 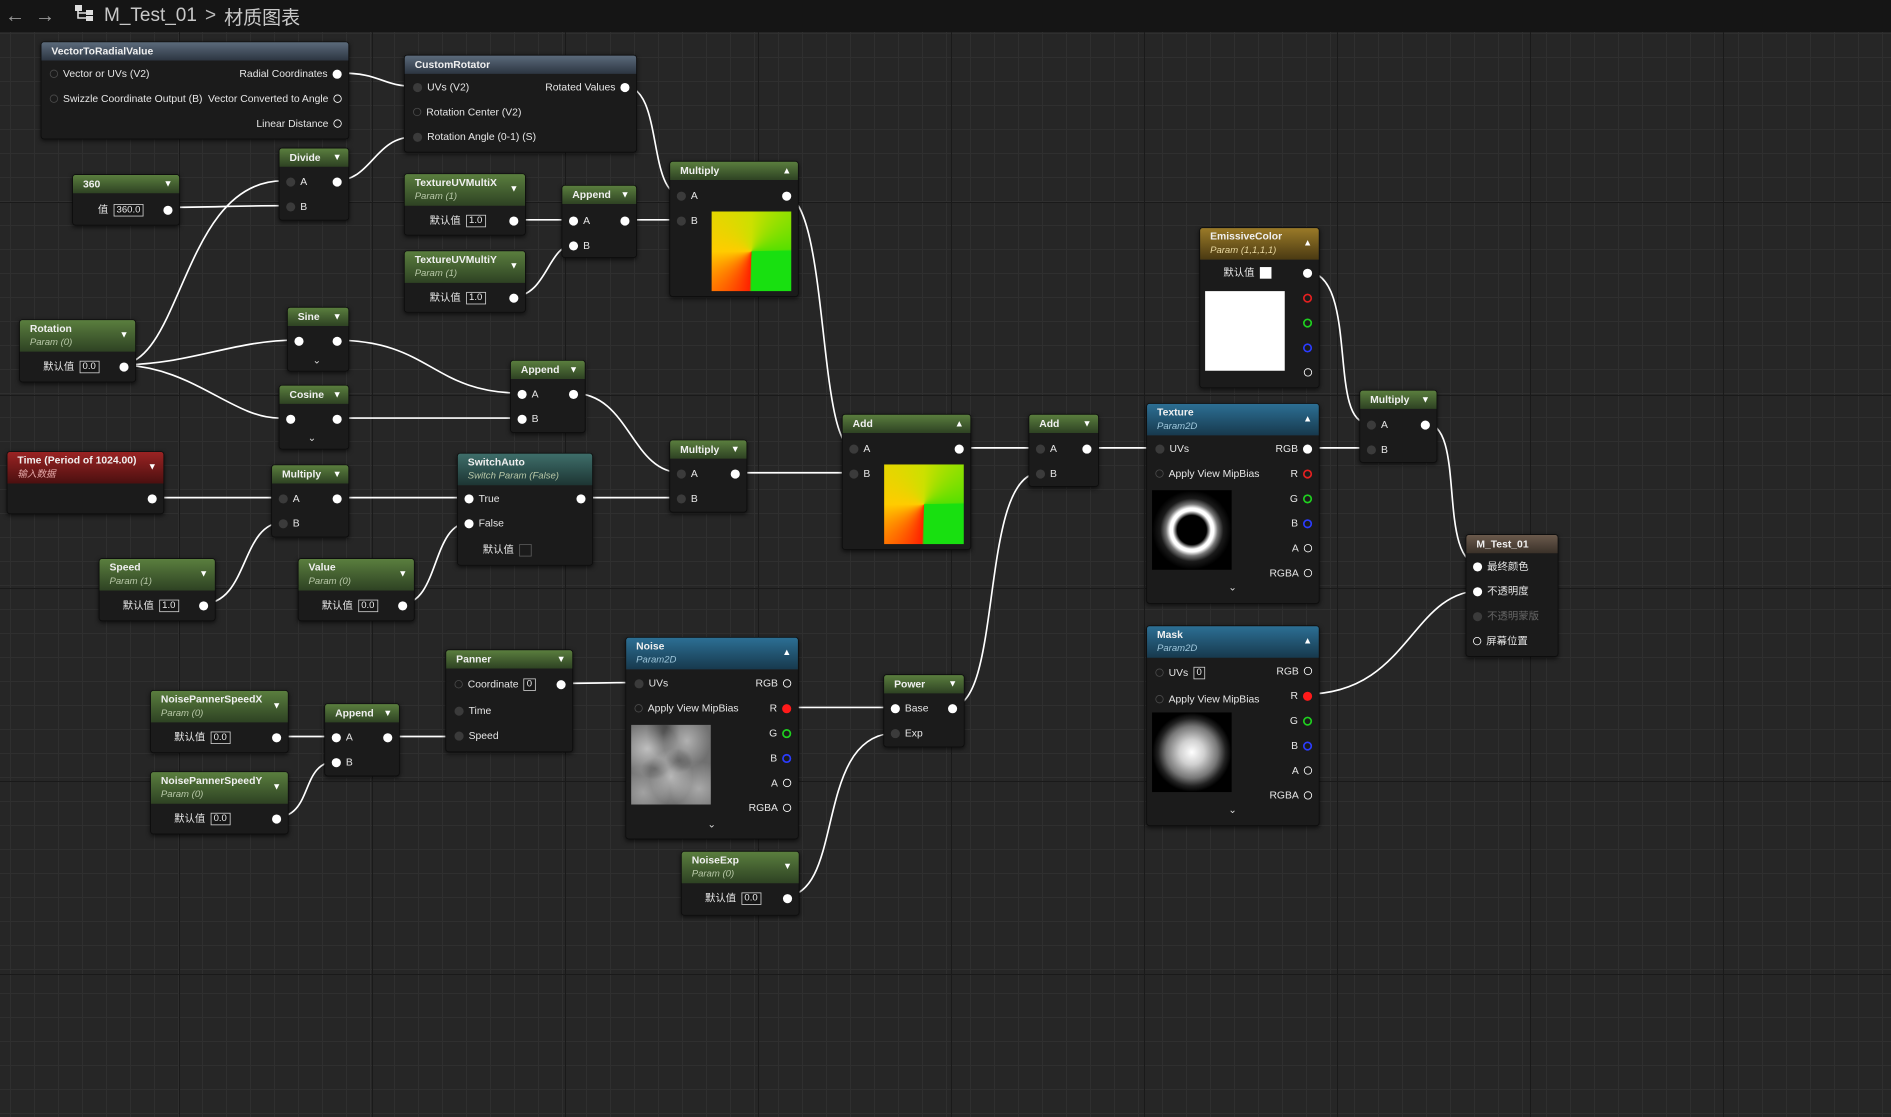 What do you see at coordinates (708, 476) in the screenshot?
I see `node-multiply-3: Multiply ▼ A B` at bounding box center [708, 476].